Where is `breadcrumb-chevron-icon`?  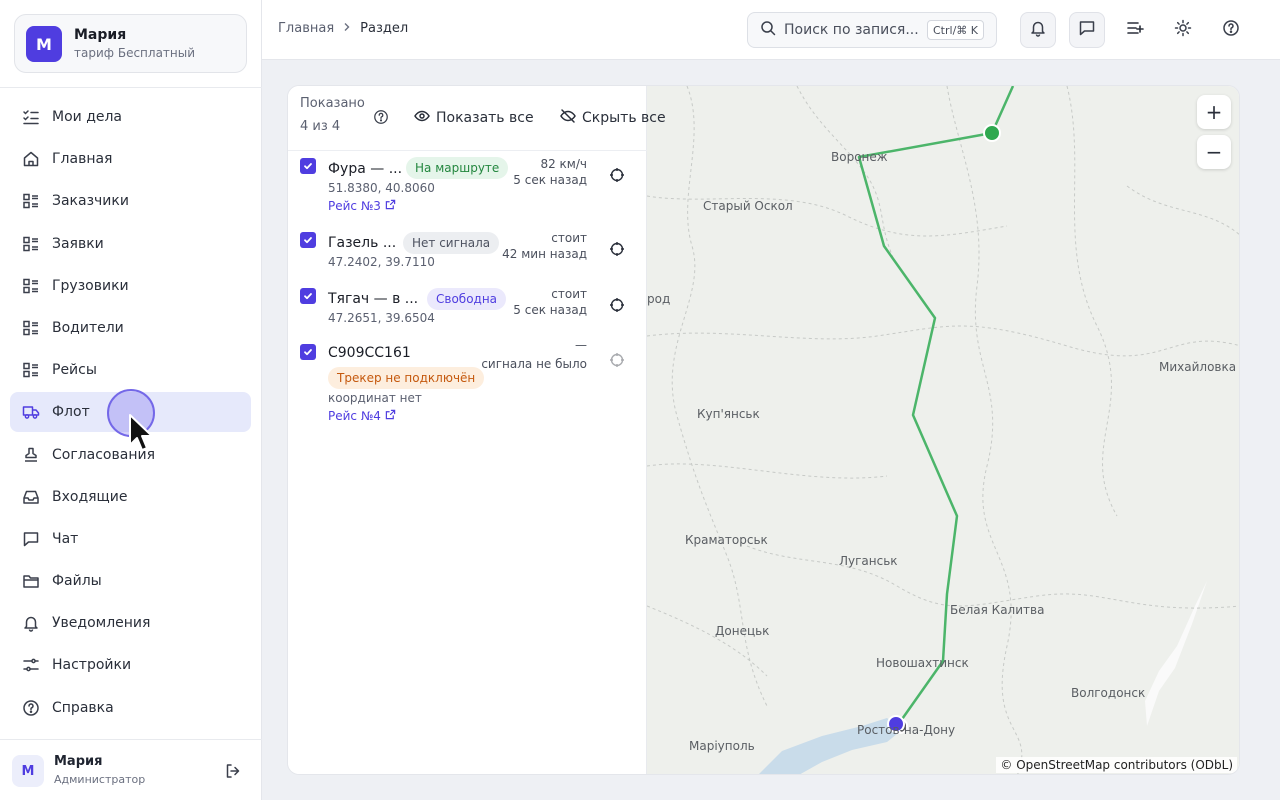 breadcrumb-chevron-icon is located at coordinates (347, 28).